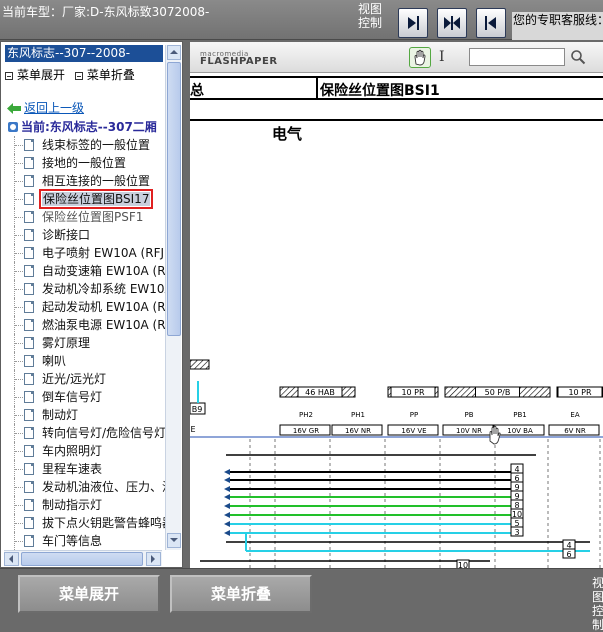 The image size is (603, 632). I want to click on collapse-all-link: 菜单折叠, so click(104, 75).